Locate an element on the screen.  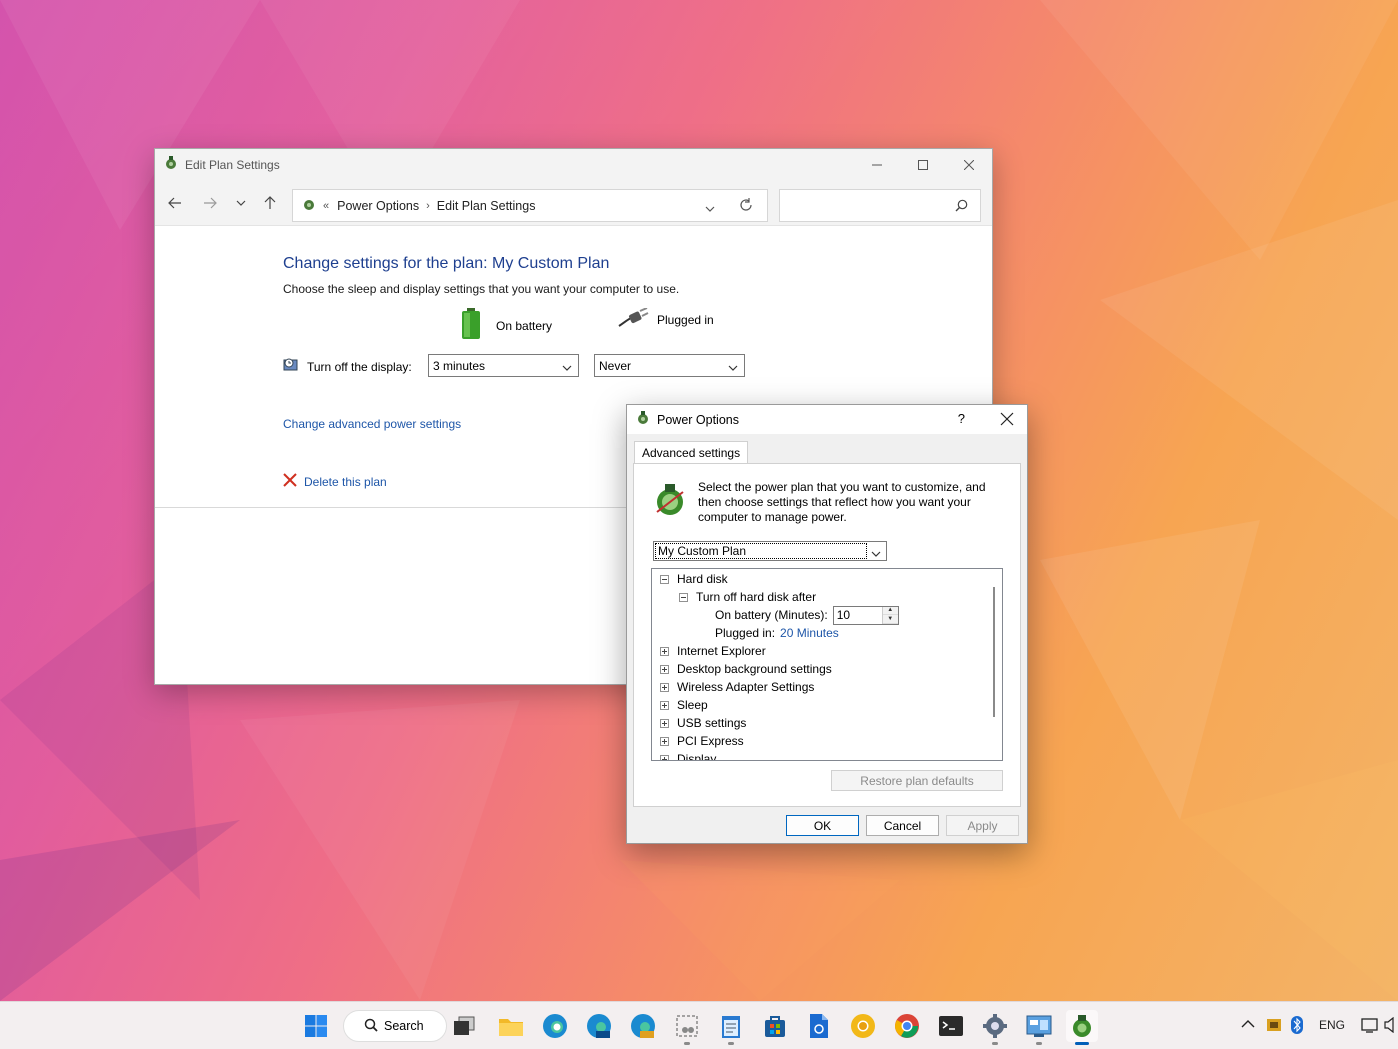
minimize-button is located at coordinates (877, 164).